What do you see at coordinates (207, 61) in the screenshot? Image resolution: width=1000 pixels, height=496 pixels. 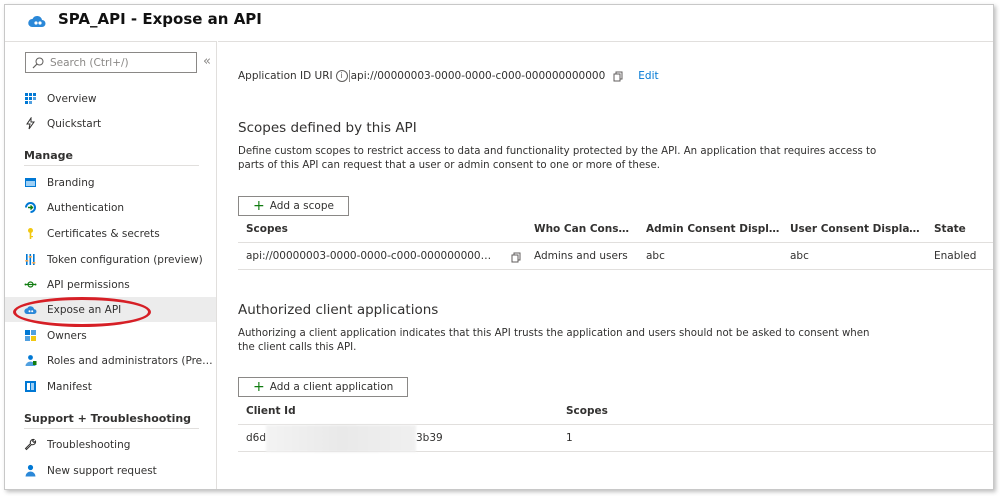 I see `collapse-sidebar-icon: «` at bounding box center [207, 61].